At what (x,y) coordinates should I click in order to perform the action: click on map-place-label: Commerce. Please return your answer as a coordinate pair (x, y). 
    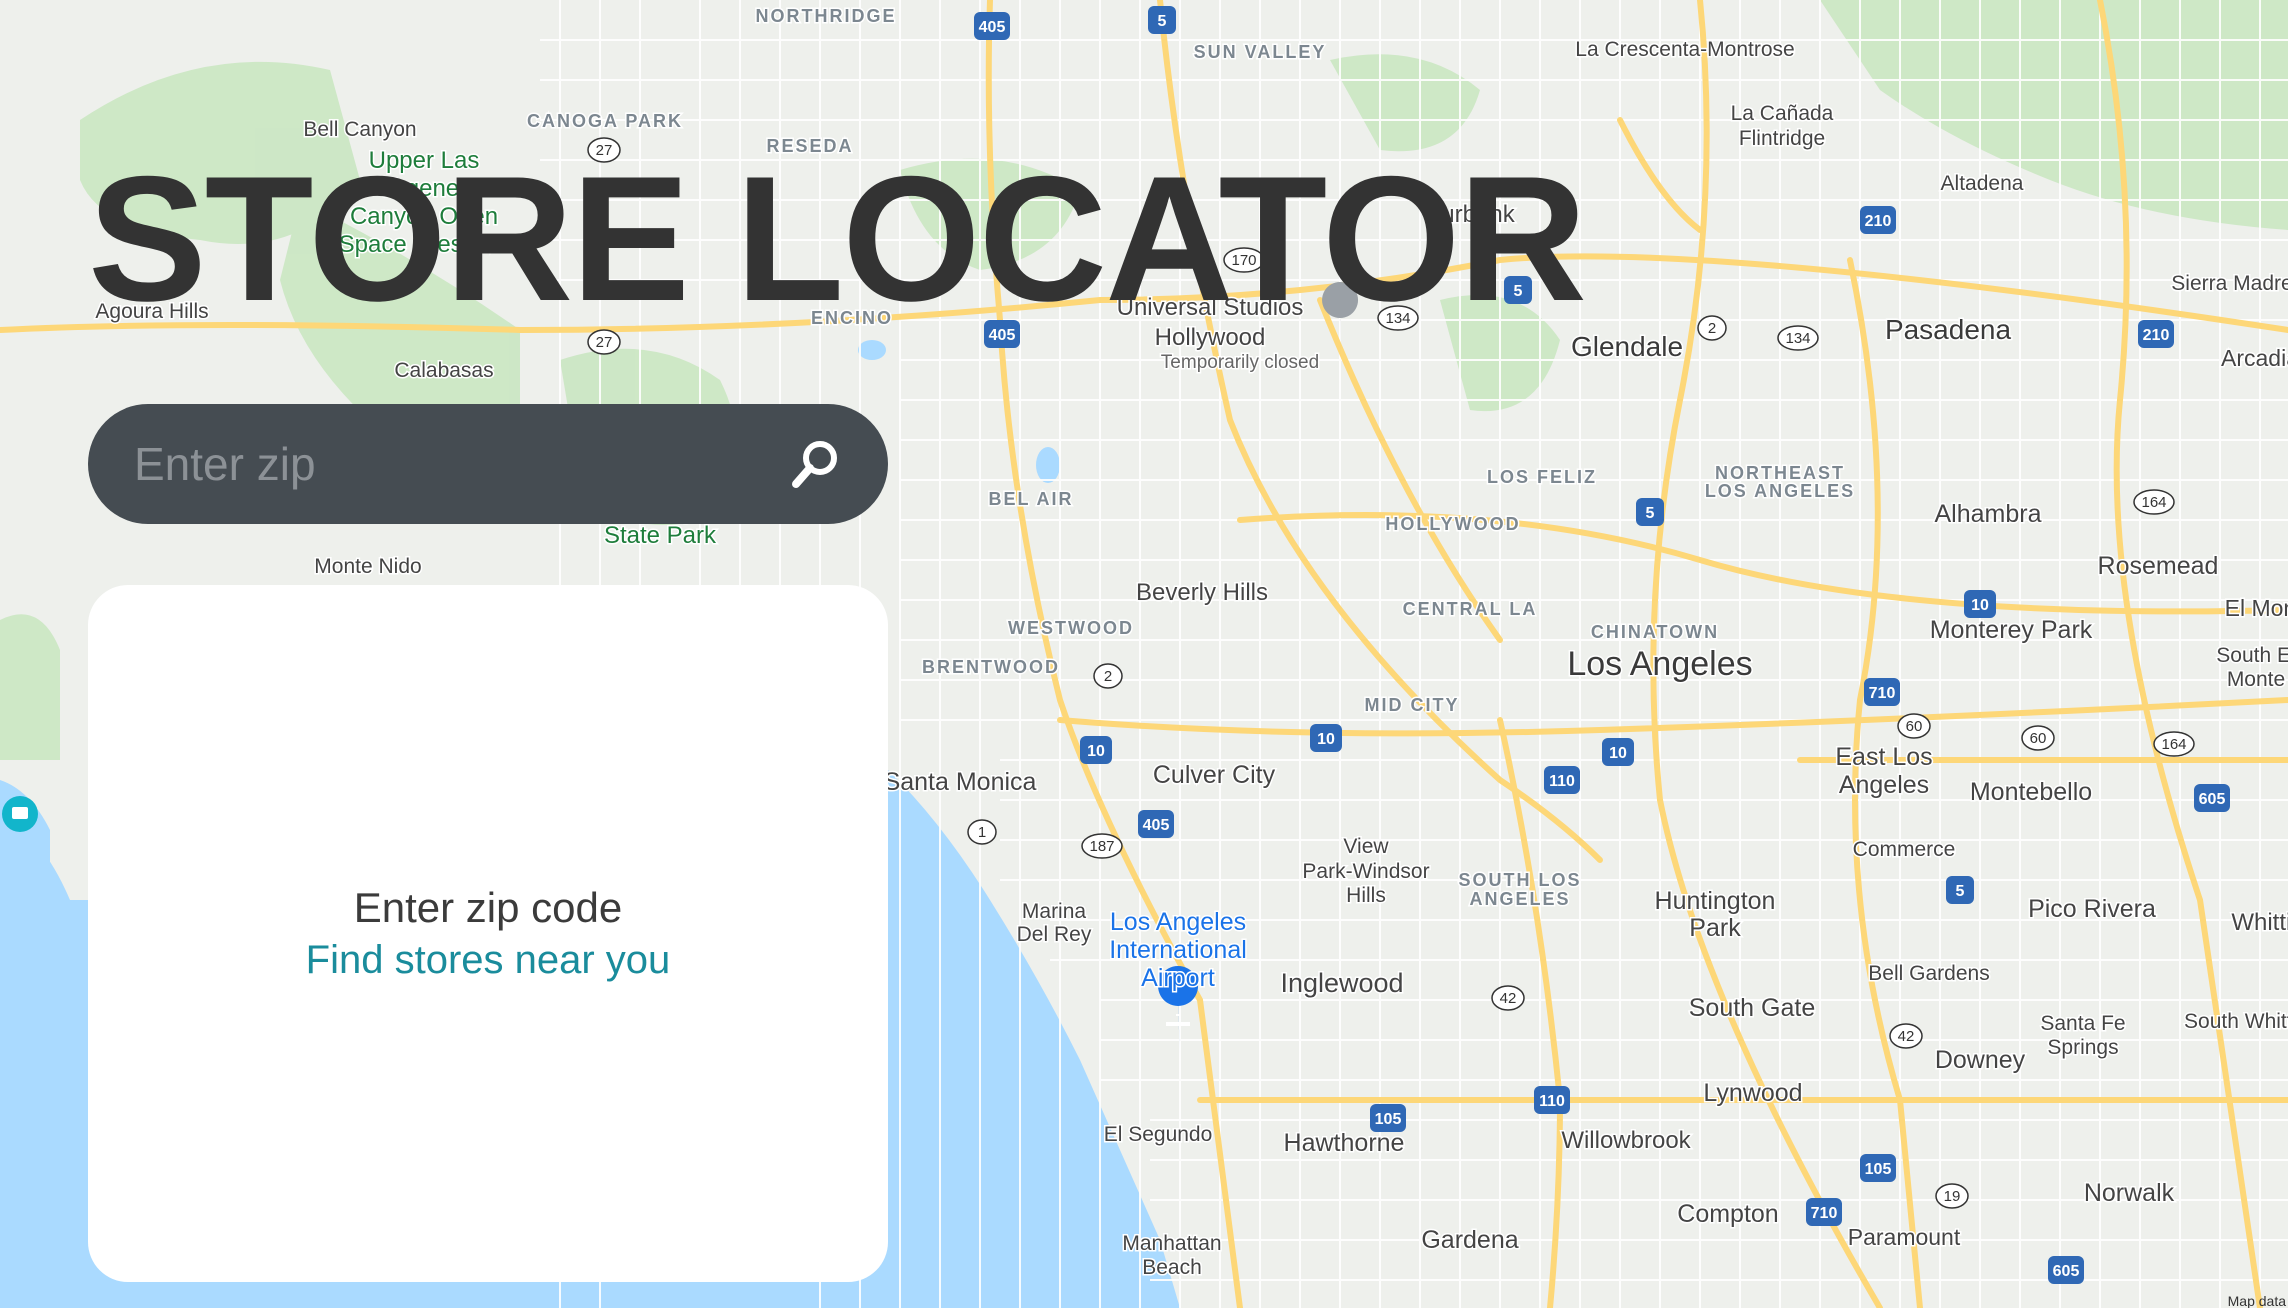
    Looking at the image, I should click on (1904, 849).